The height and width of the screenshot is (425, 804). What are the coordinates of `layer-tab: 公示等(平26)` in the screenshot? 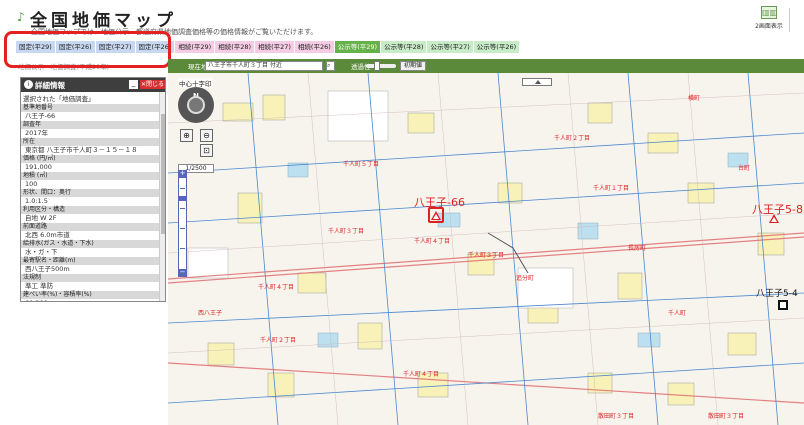 It's located at (496, 47).